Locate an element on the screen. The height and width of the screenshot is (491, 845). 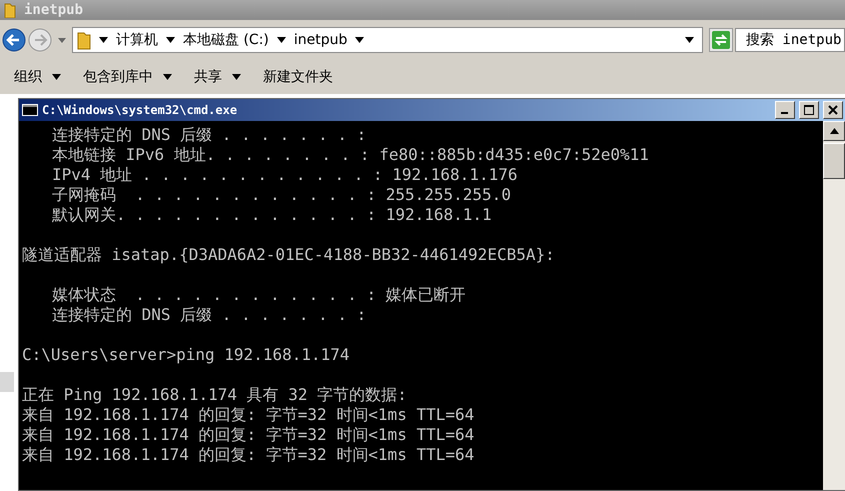
window-title: inetpub is located at coordinates (54, 10).